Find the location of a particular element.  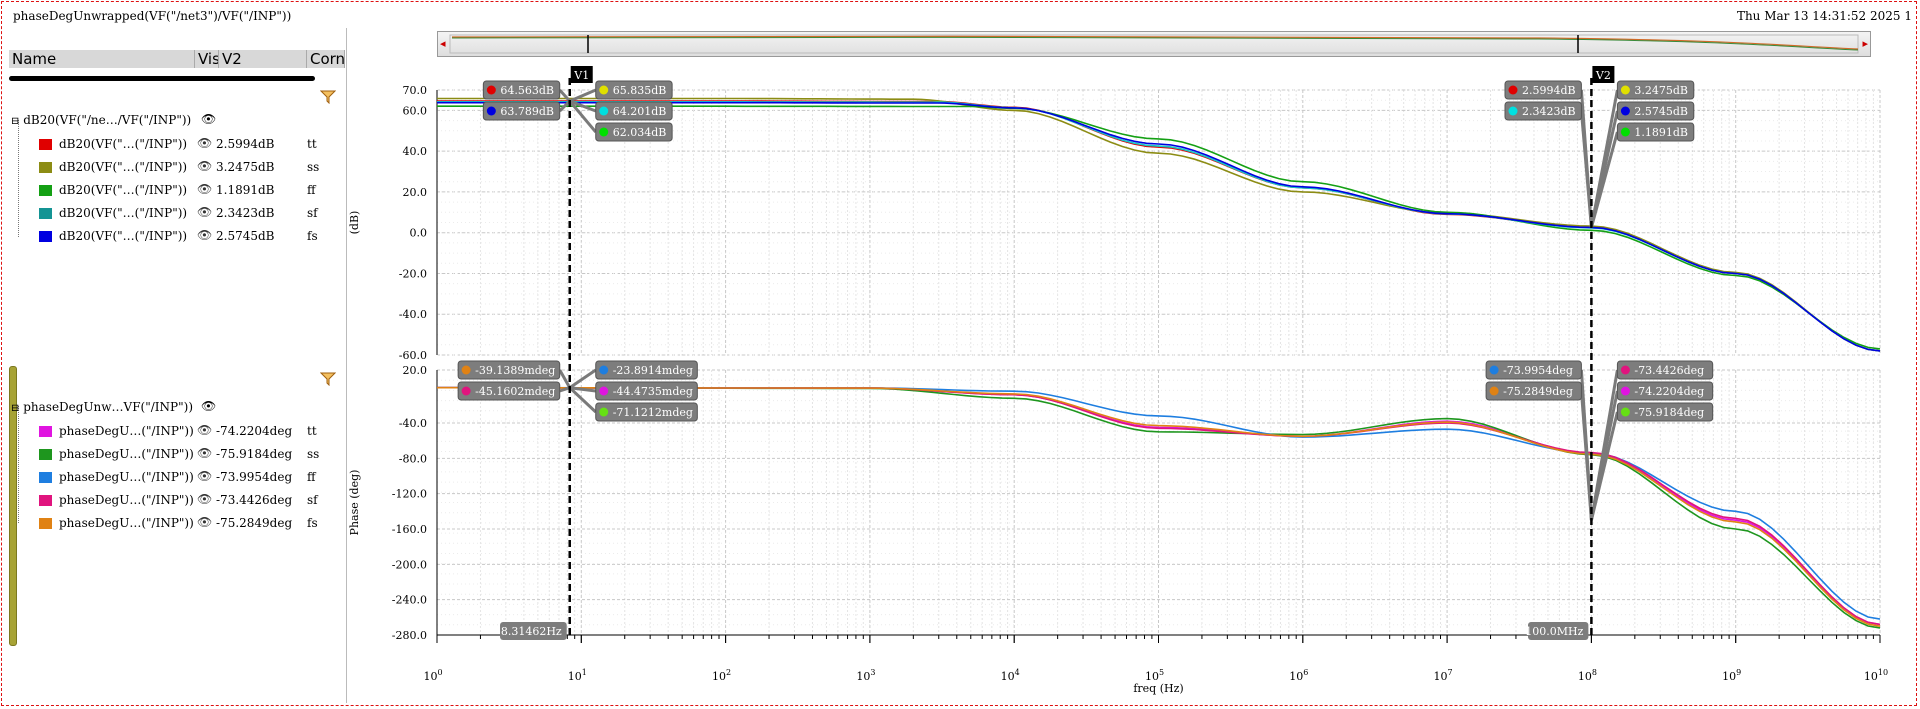

marker-value: -71.1212mdeg is located at coordinates (653, 412).